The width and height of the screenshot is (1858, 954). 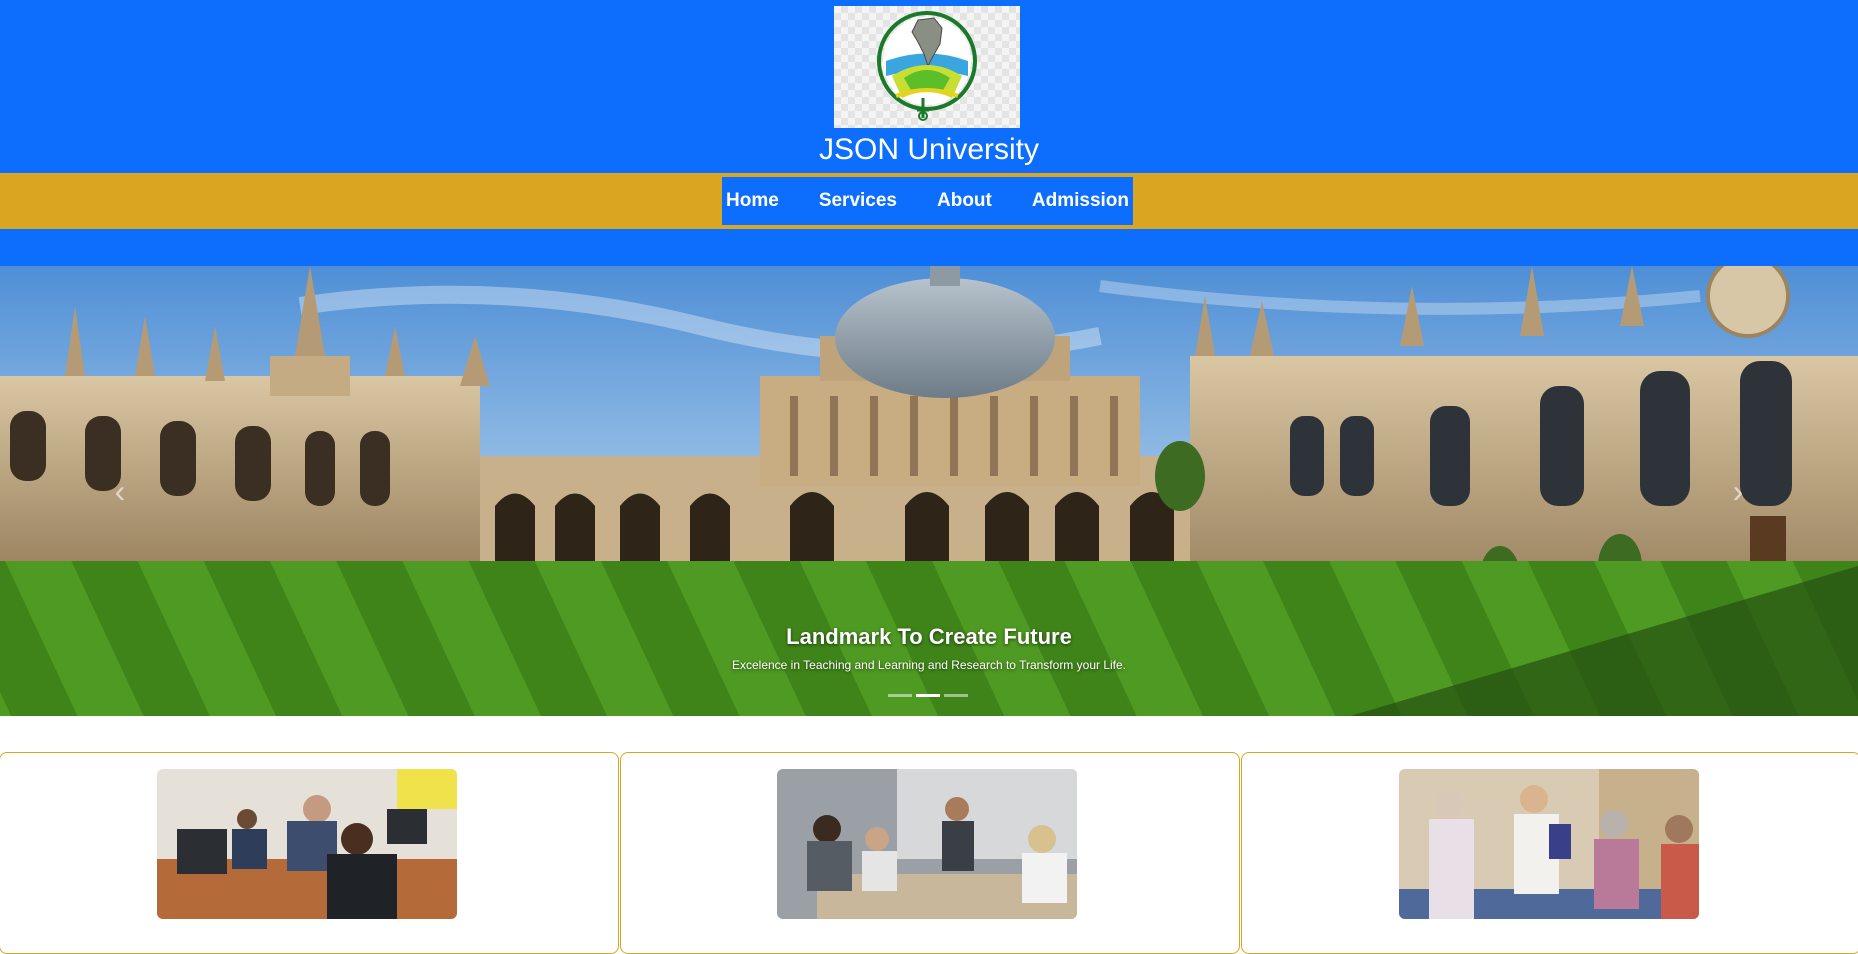 I want to click on carousel-indicators, so click(x=928, y=695).